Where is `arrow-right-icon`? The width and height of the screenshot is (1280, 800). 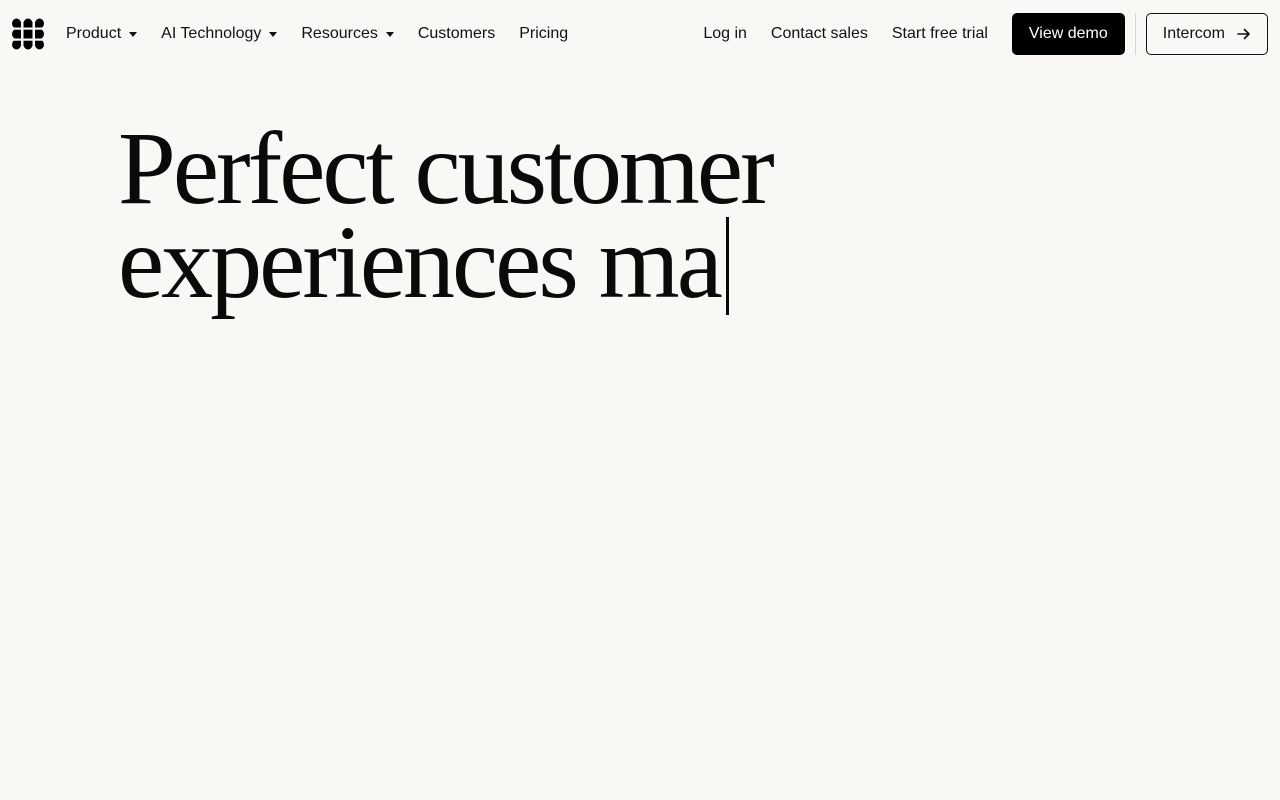 arrow-right-icon is located at coordinates (1243, 34).